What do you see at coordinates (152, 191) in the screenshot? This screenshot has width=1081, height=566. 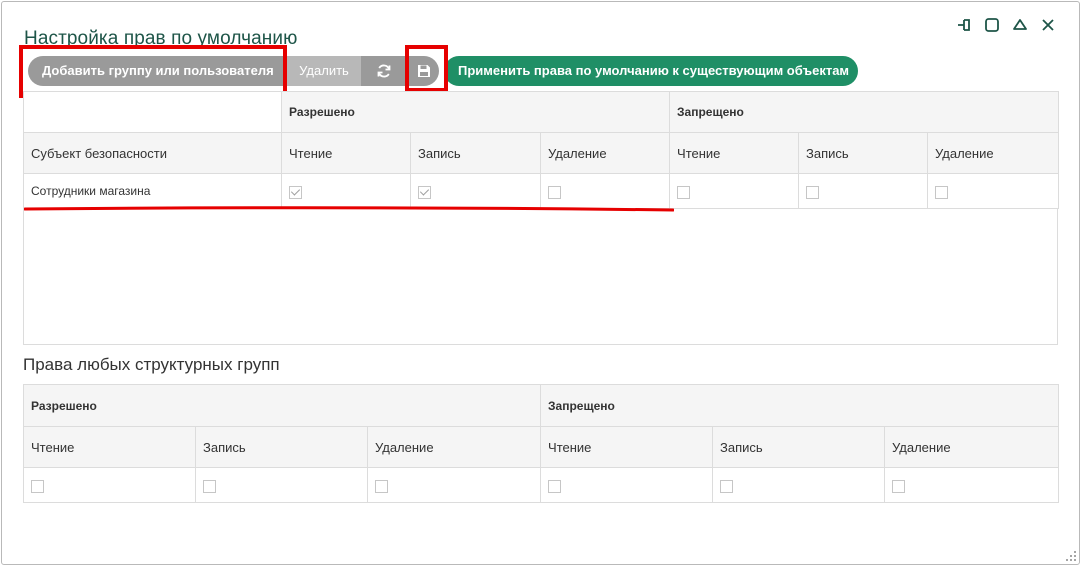 I see `subject-cell: Сотрудники магазина` at bounding box center [152, 191].